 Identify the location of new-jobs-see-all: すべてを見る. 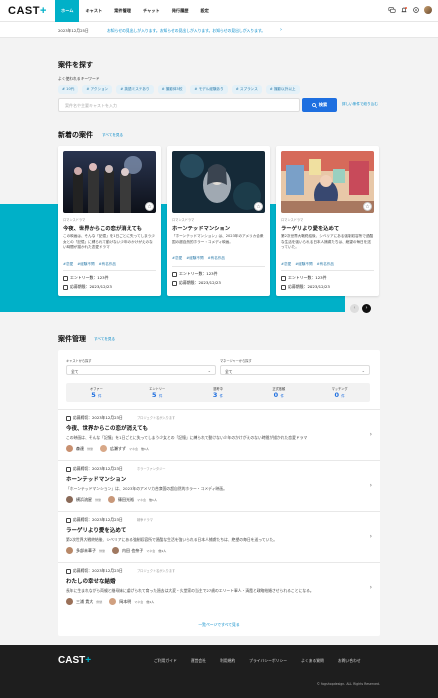
(112, 135).